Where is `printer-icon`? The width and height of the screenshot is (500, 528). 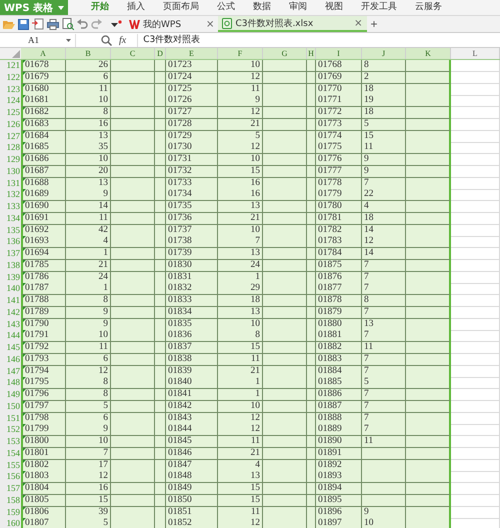 printer-icon is located at coordinates (53, 24).